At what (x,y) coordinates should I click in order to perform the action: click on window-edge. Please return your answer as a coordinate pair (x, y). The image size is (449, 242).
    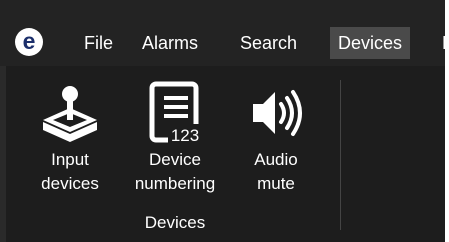
    Looking at the image, I should click on (447, 121).